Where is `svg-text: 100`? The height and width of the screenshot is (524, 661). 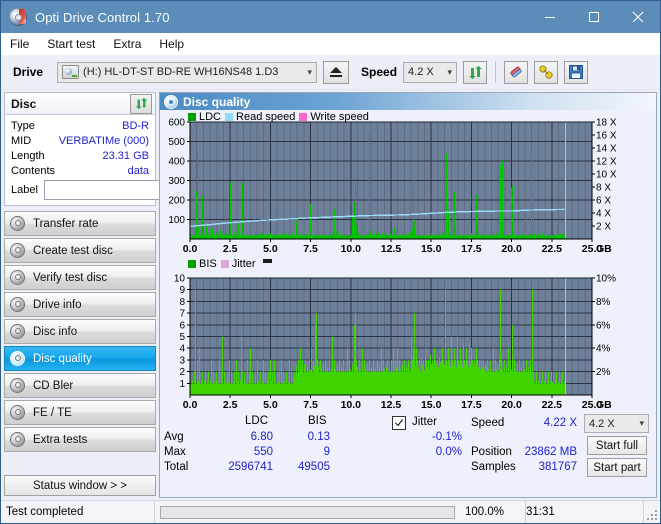
svg-text: 100 is located at coordinates (176, 220).